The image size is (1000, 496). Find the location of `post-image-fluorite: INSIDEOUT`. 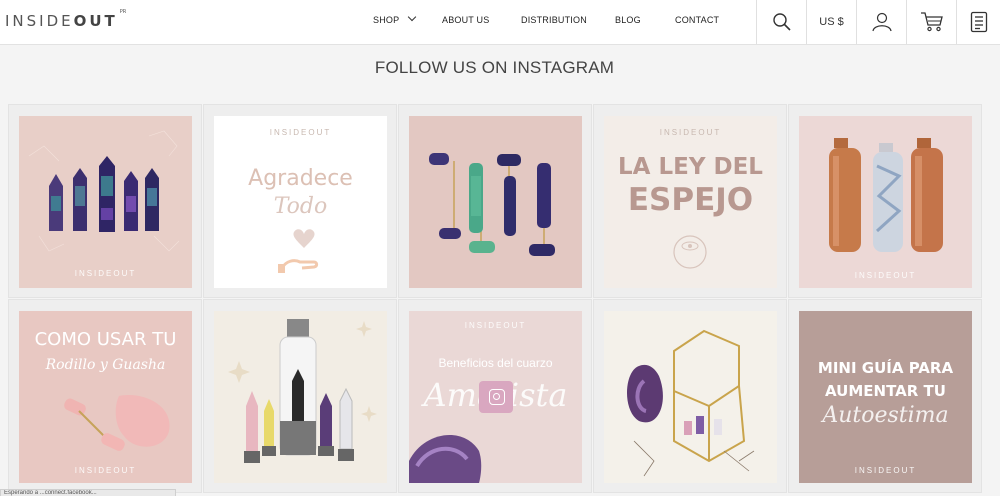

post-image-fluorite: INSIDEOUT is located at coordinates (105, 202).